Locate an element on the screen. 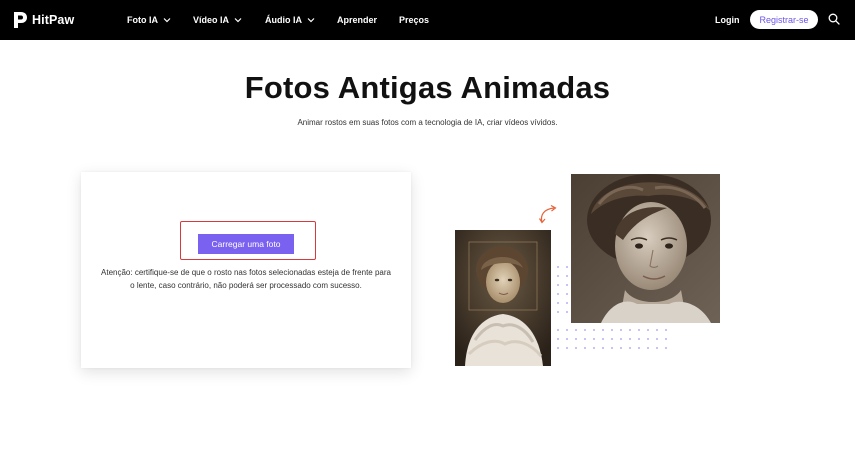 The height and width of the screenshot is (453, 855). page-title: Fotos Antigas Animadas is located at coordinates (427, 87).